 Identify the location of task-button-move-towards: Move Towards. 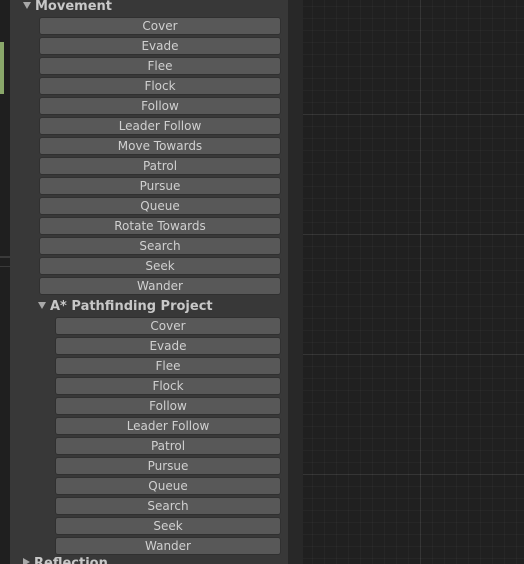
(160, 146).